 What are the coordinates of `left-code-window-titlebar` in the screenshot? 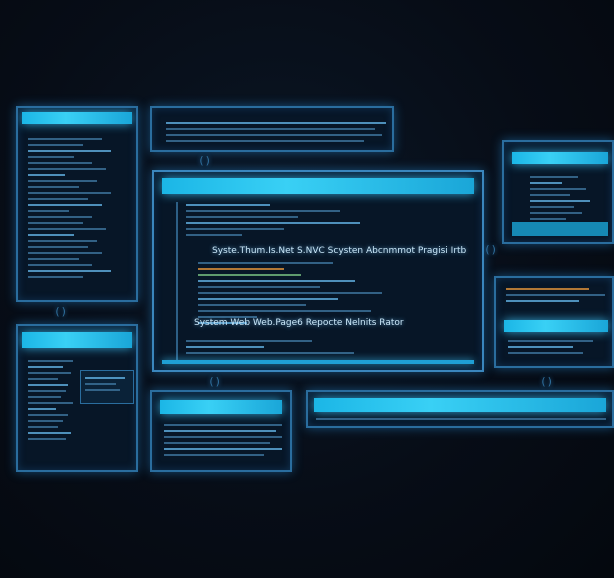 It's located at (77, 118).